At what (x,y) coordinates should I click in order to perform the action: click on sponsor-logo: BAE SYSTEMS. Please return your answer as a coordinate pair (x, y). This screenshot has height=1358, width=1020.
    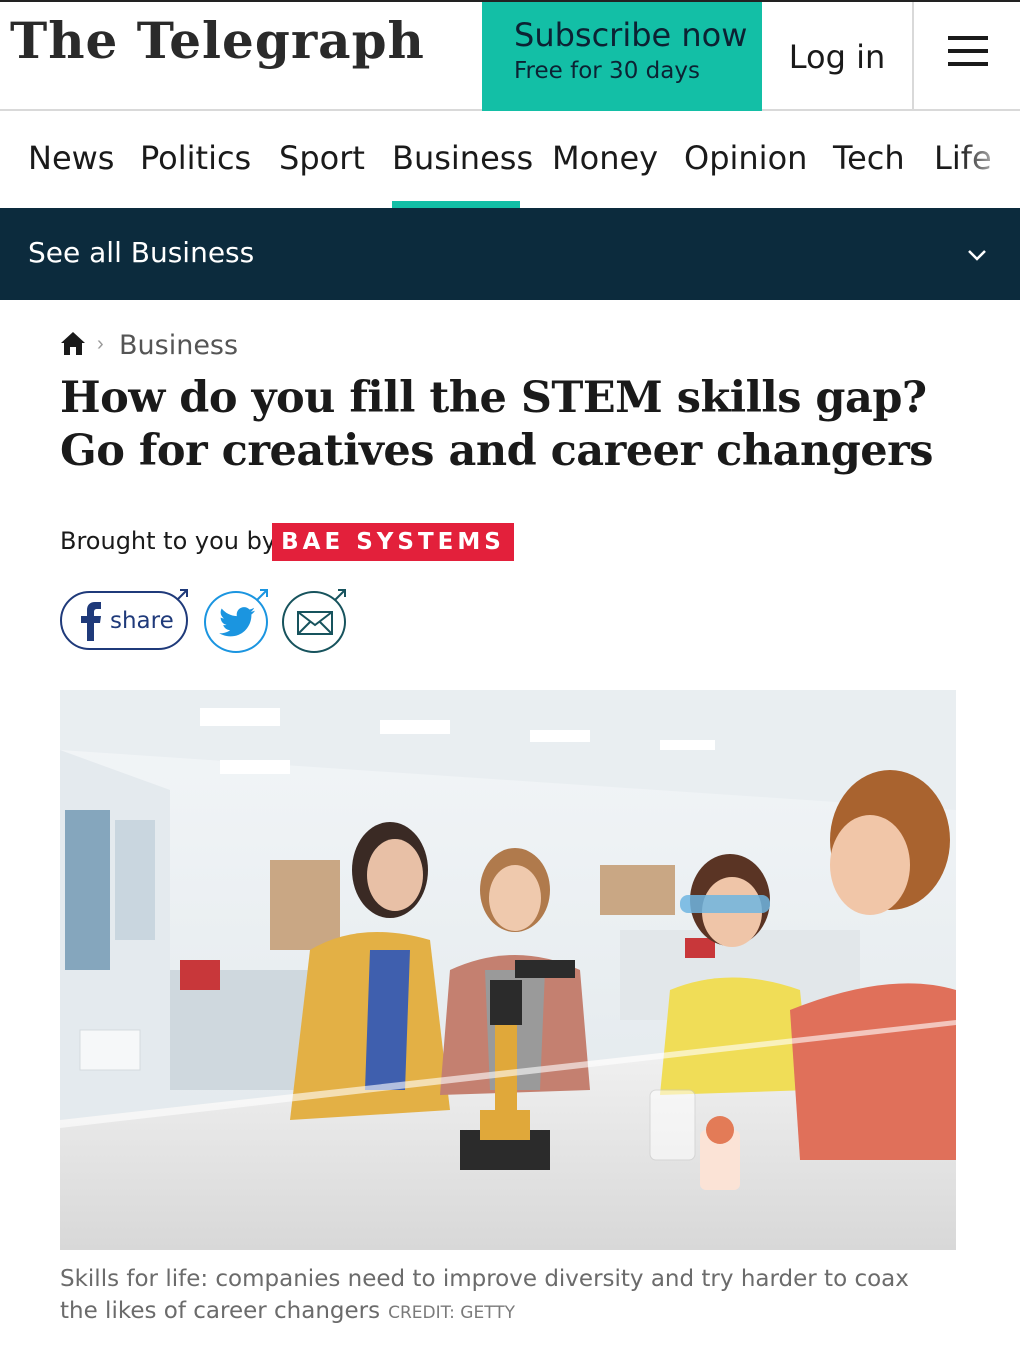
    Looking at the image, I should click on (393, 542).